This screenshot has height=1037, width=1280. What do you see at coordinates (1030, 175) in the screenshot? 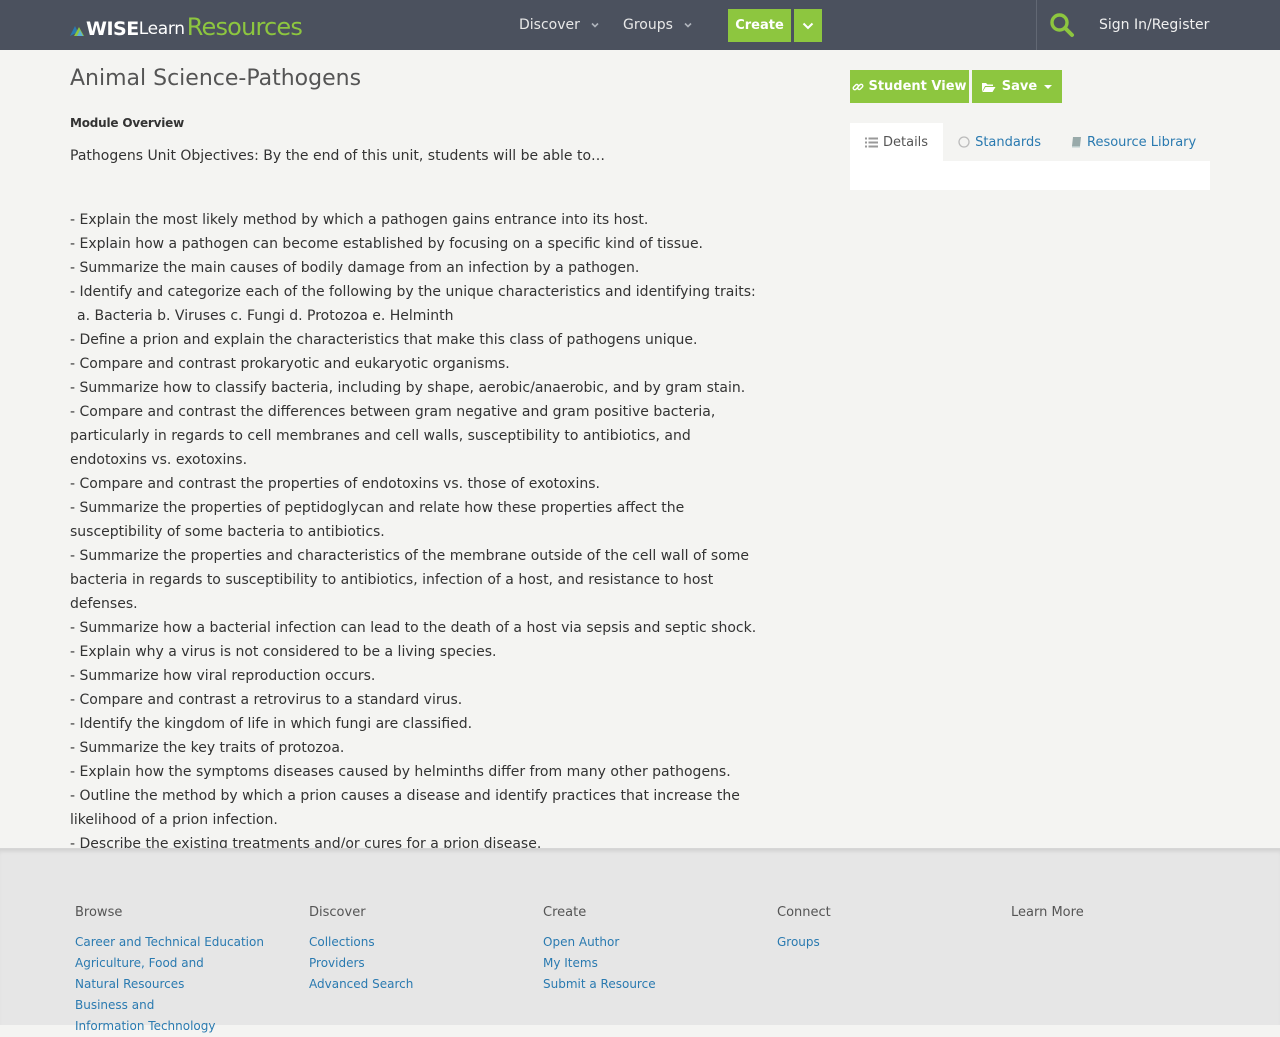
I see `tab-panel` at bounding box center [1030, 175].